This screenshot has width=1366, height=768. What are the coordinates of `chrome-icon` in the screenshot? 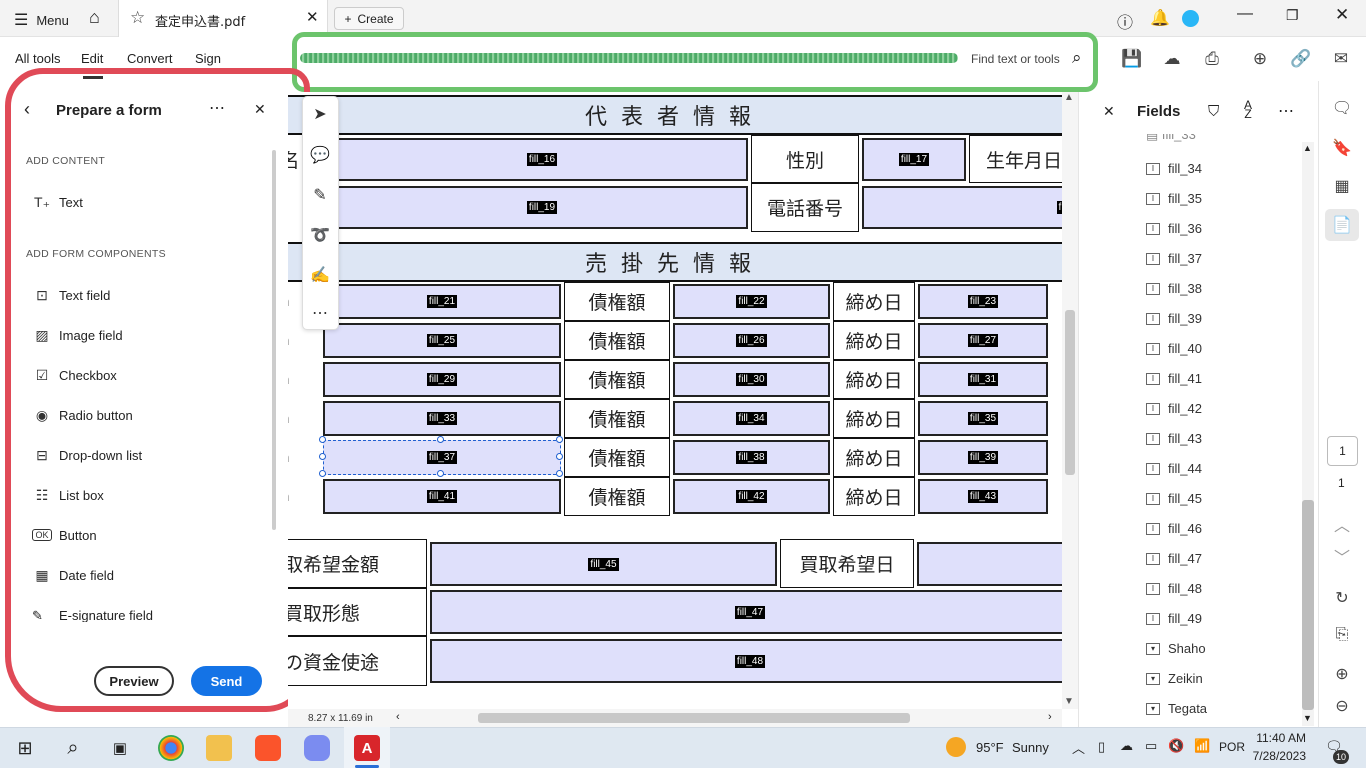 It's located at (171, 748).